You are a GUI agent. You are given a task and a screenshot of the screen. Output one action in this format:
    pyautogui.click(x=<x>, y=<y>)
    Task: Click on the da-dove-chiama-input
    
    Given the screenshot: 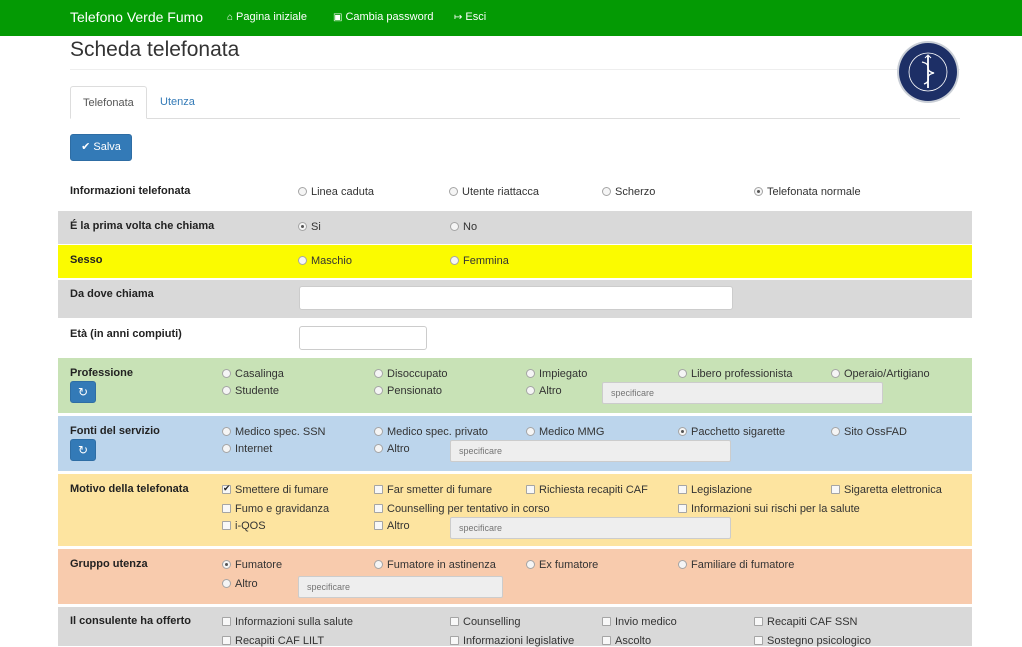 What is the action you would take?
    pyautogui.click(x=516, y=298)
    